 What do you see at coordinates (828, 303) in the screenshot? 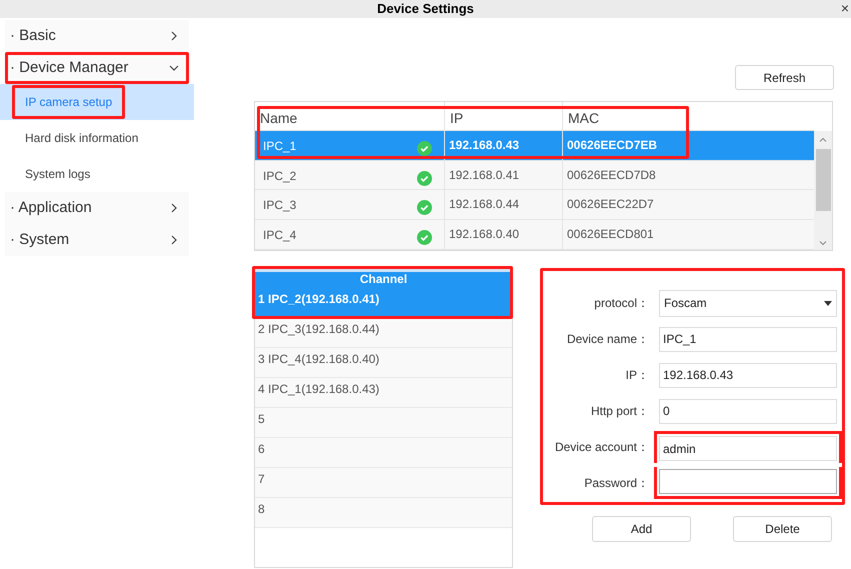
I see `dropdown-caret-icon` at bounding box center [828, 303].